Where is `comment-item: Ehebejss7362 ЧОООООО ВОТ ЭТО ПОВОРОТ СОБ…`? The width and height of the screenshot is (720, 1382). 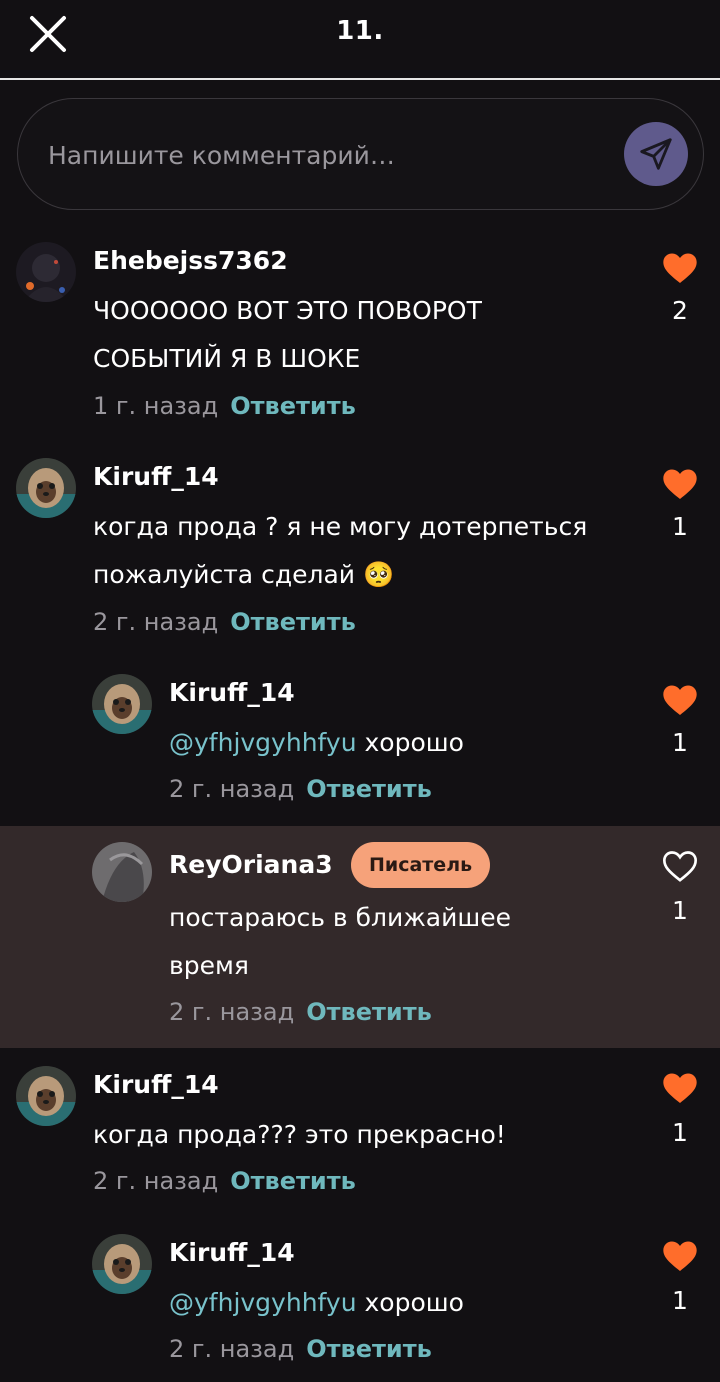 comment-item: Ehebejss7362 ЧОООООО ВОТ ЭТО ПОВОРОТ СОБ… is located at coordinates (360, 336).